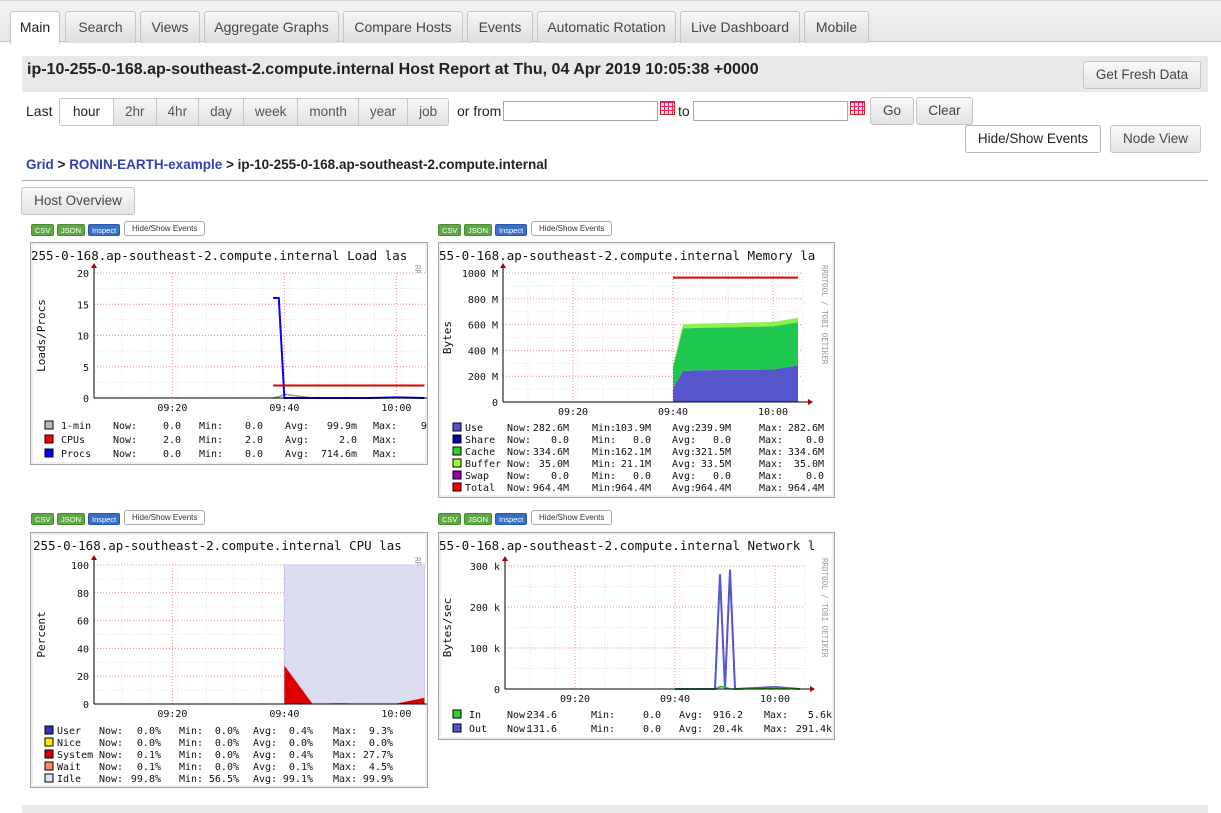 The height and width of the screenshot is (813, 1221). What do you see at coordinates (478, 729) in the screenshot?
I see `legend-name: Out` at bounding box center [478, 729].